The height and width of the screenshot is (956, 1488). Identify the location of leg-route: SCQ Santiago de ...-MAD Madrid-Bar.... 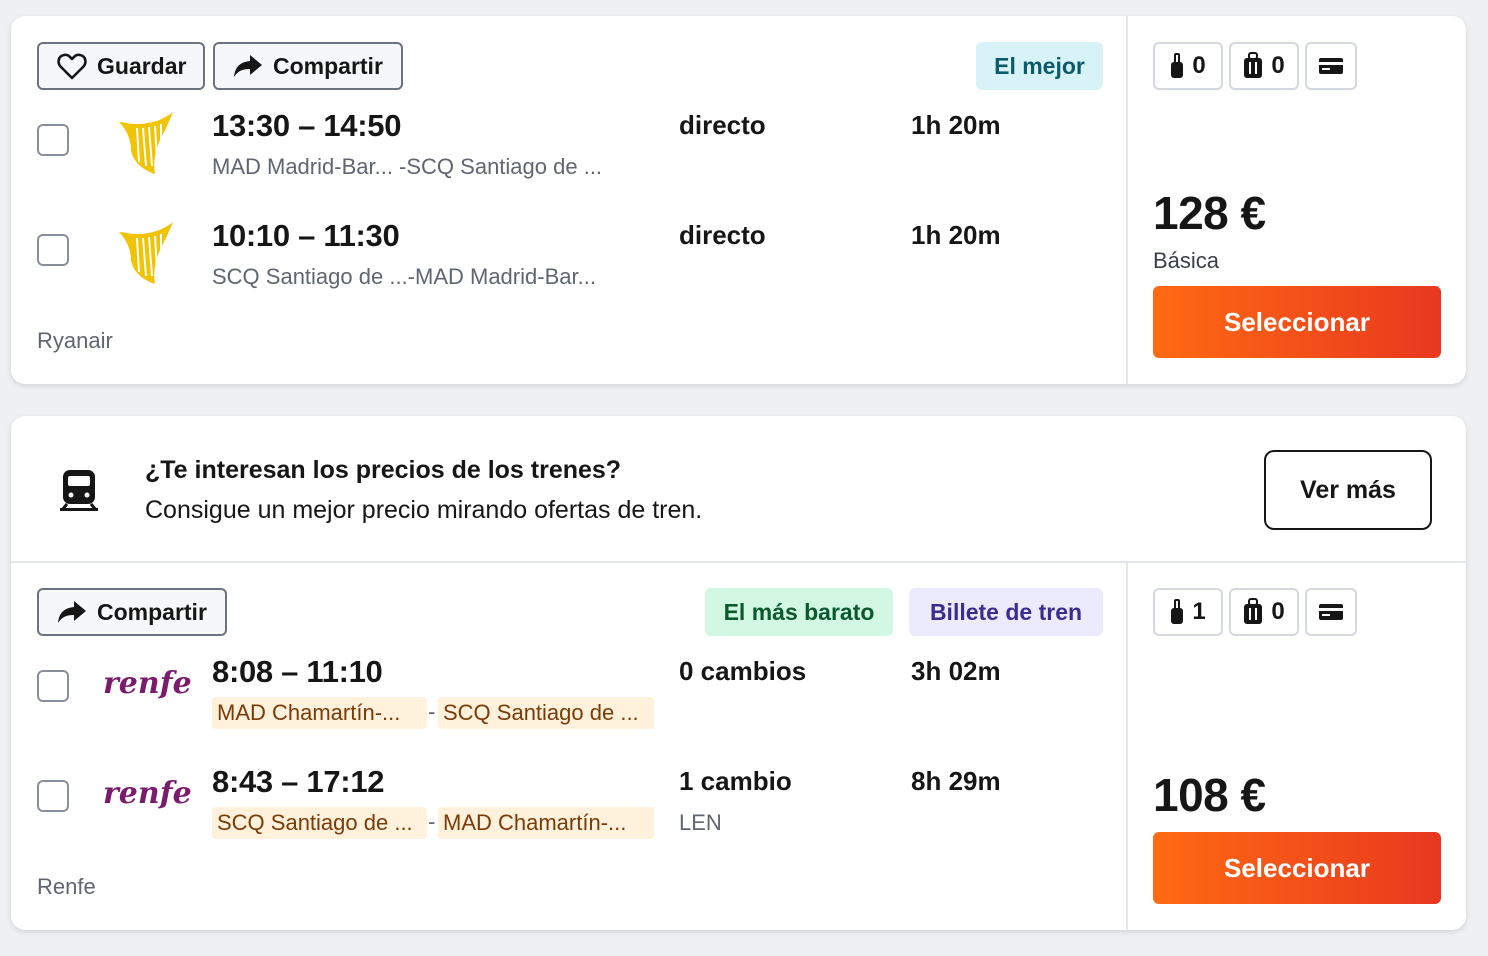
(404, 276).